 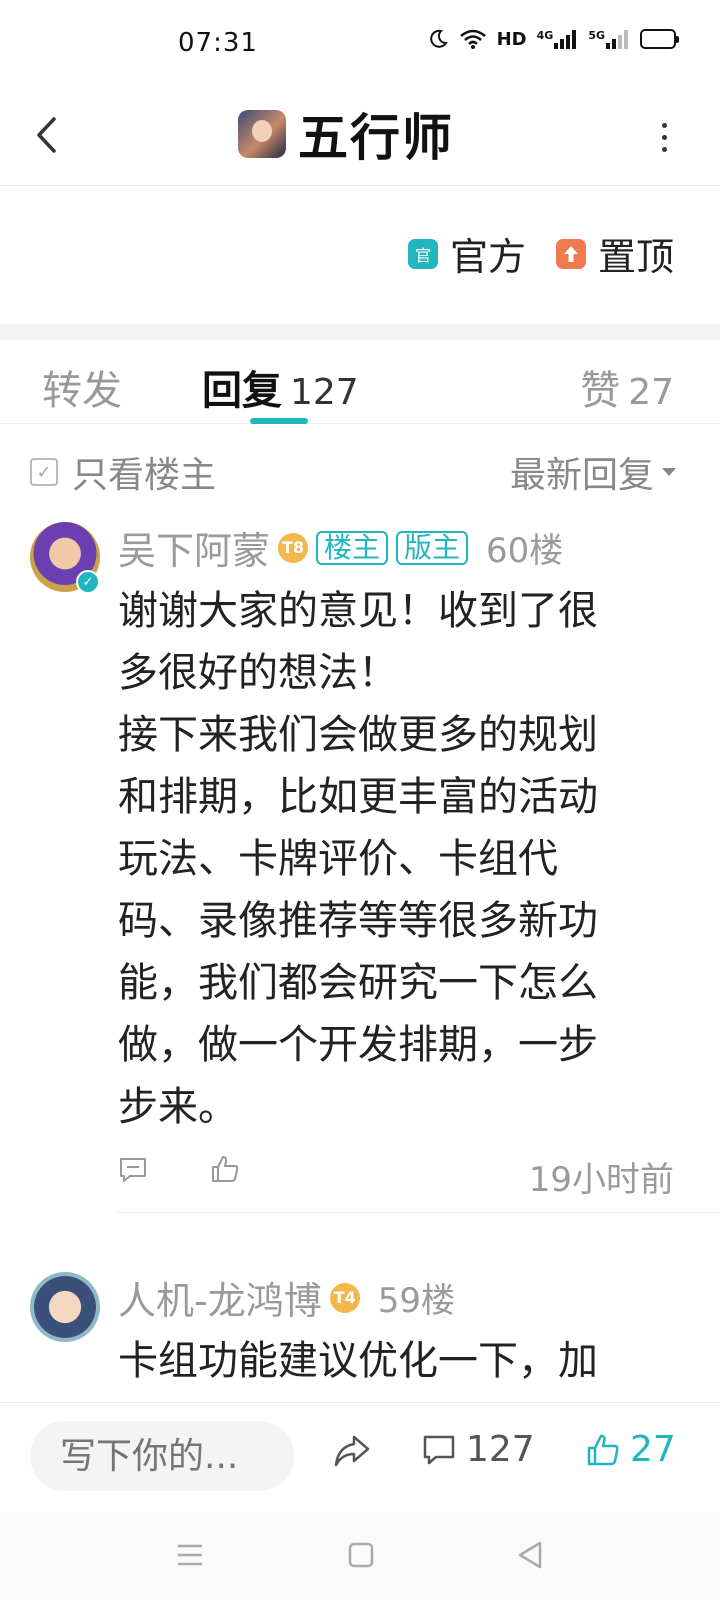 I want to click on only-op-label: 只看楼主, so click(x=144, y=475).